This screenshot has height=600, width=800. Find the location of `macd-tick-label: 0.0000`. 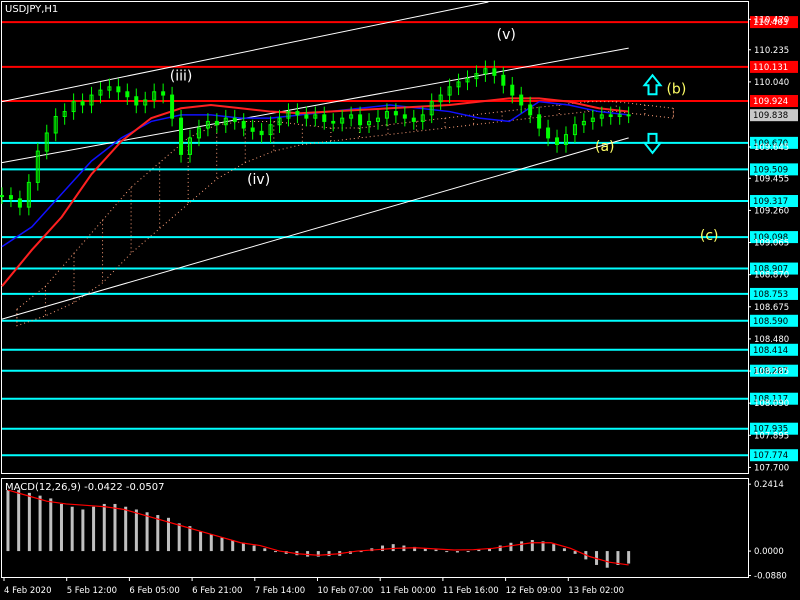

macd-tick-label: 0.0000 is located at coordinates (769, 552).